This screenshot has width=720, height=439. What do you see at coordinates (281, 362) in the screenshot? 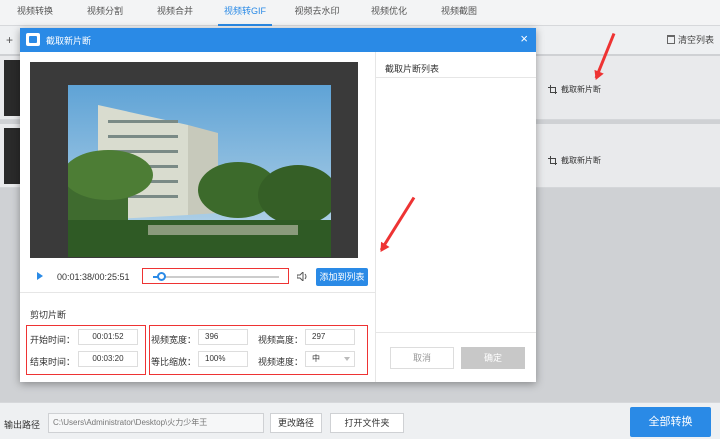
I see `video-speed-label: 视频速度：` at bounding box center [281, 362].